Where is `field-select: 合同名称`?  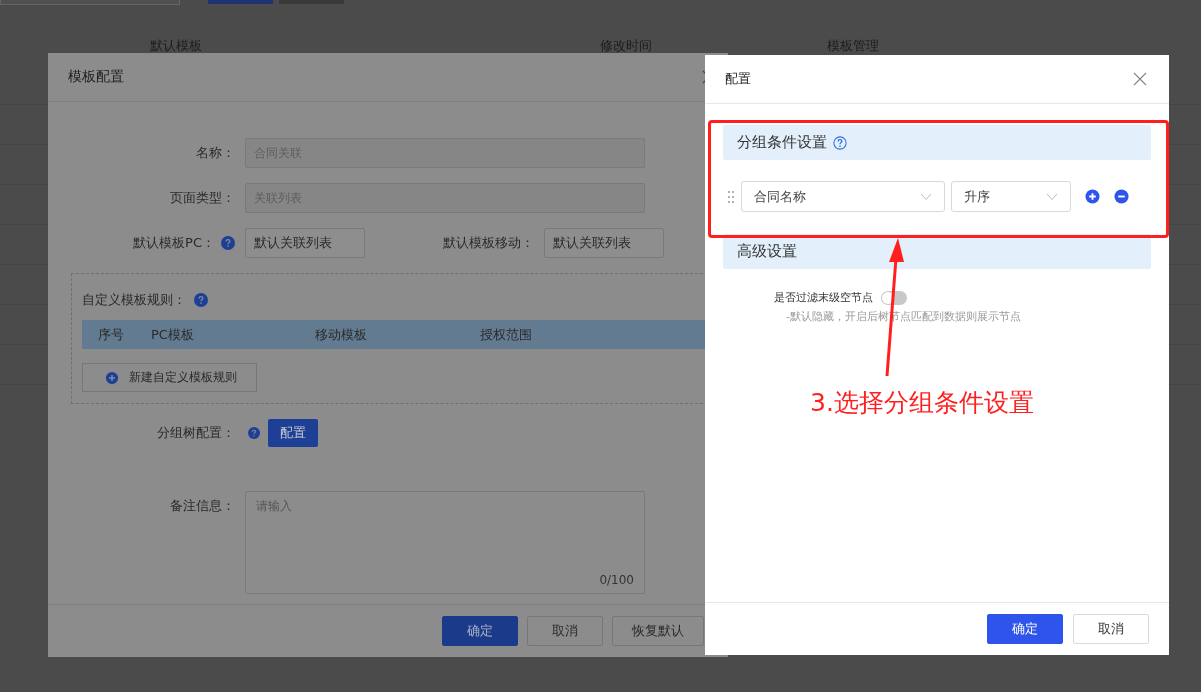 field-select: 合同名称 is located at coordinates (843, 196).